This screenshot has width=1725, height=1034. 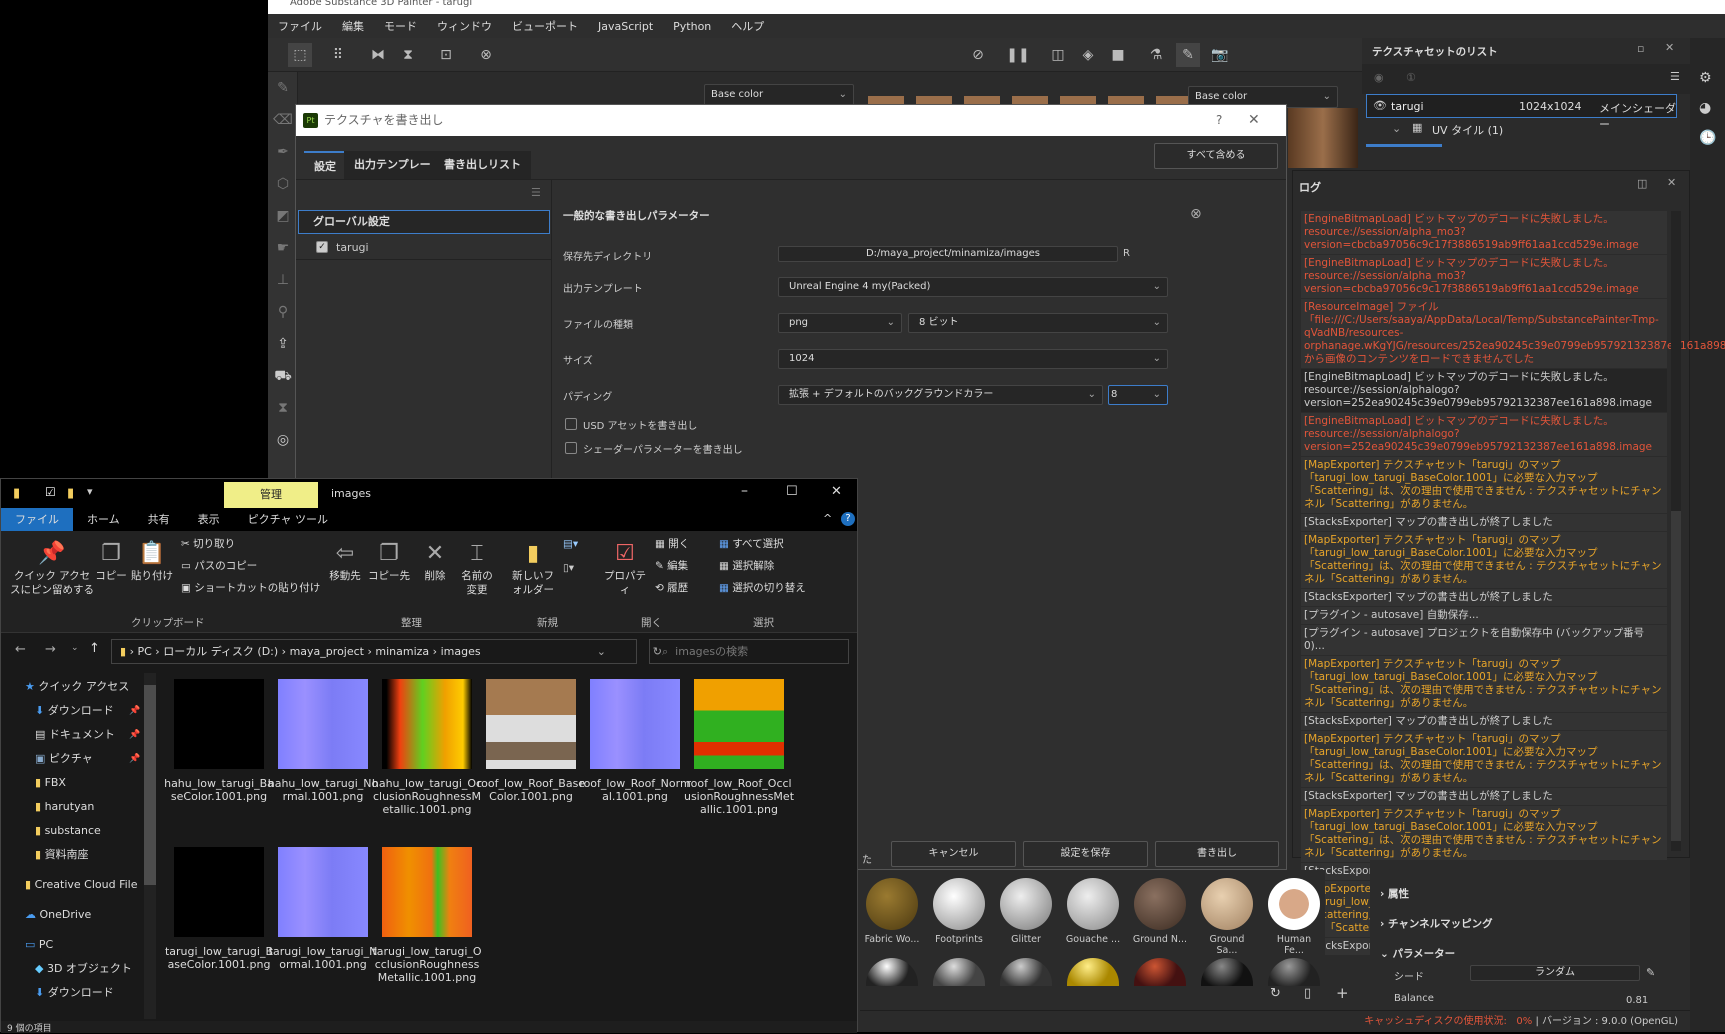 What do you see at coordinates (70, 493) in the screenshot?
I see `new-folder-icon: ▮` at bounding box center [70, 493].